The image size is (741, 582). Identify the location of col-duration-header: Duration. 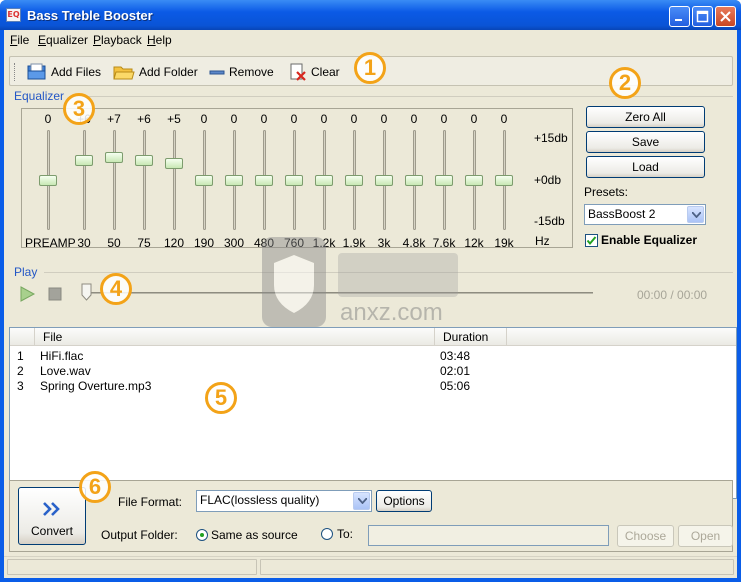
(471, 337).